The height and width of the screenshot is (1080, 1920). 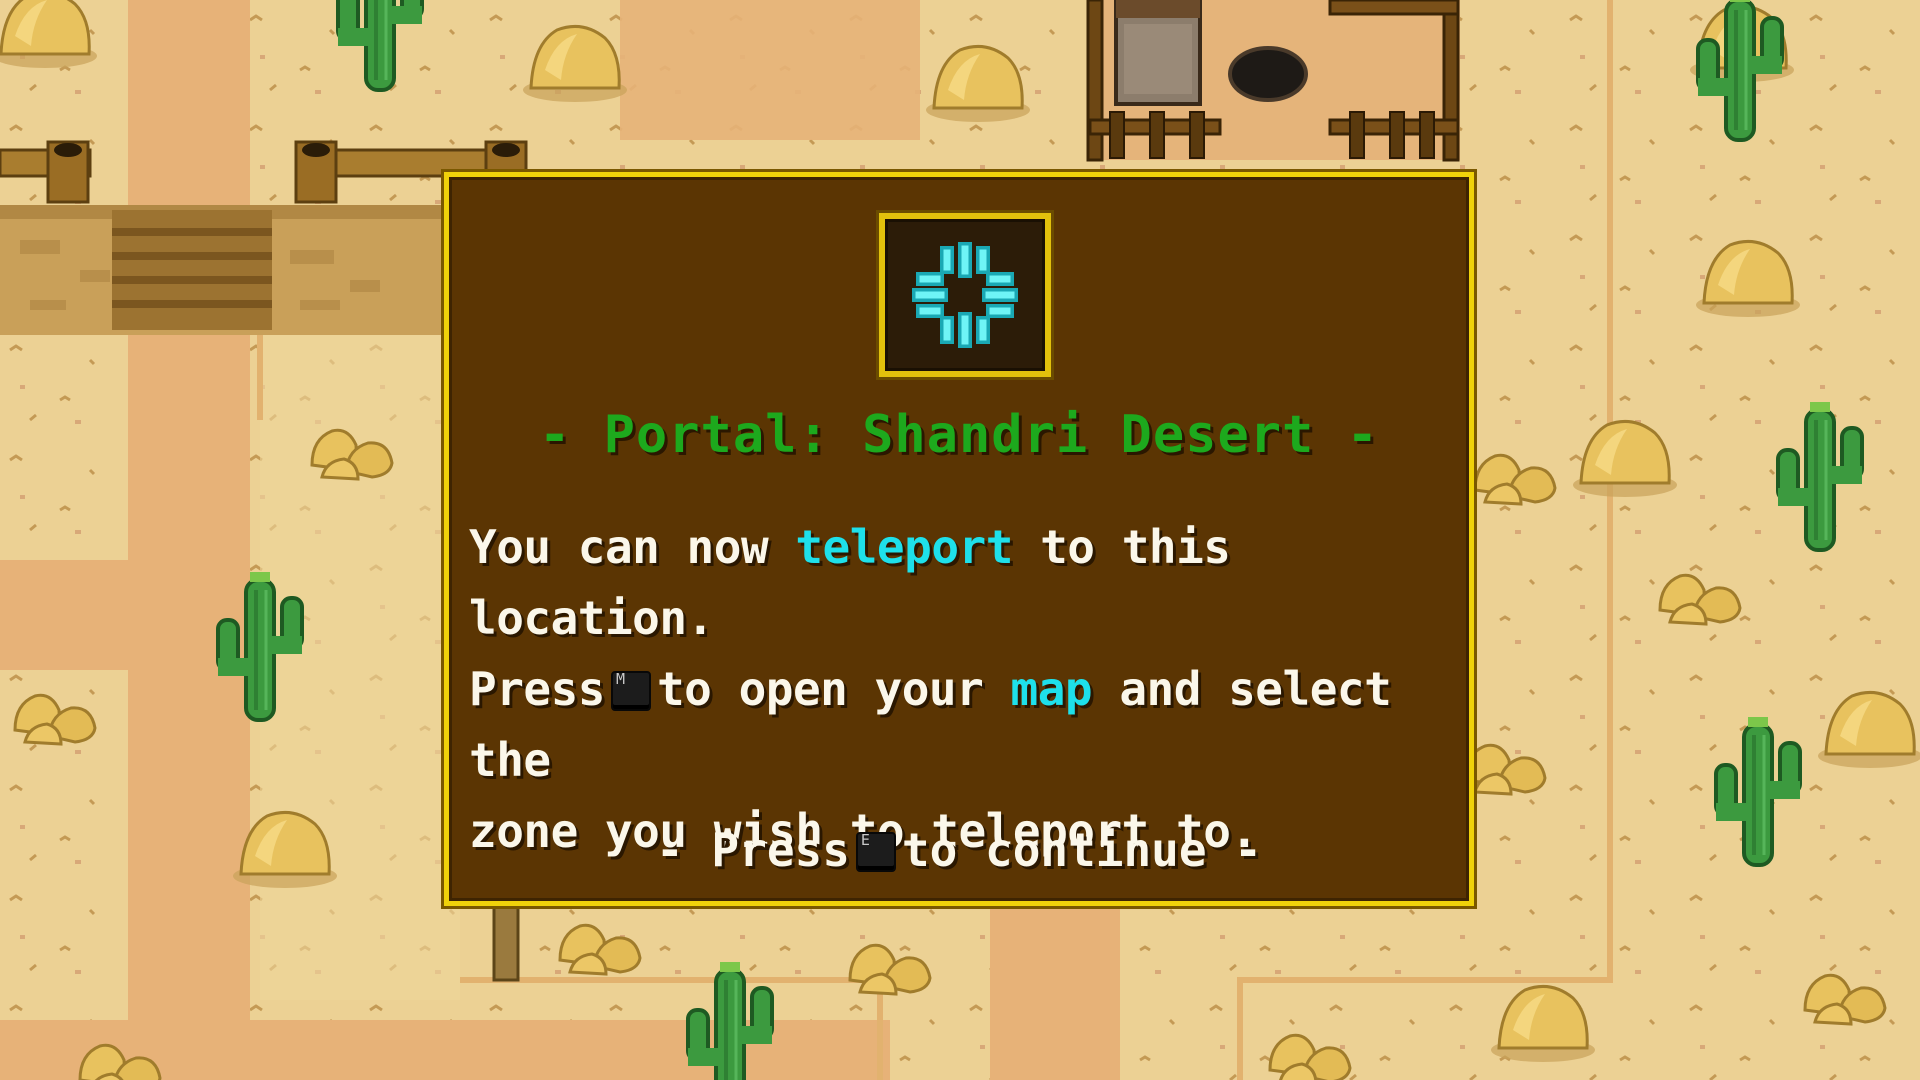 I want to click on message-line-2: Press Mto open your map and select the, so click(x=964, y=725).